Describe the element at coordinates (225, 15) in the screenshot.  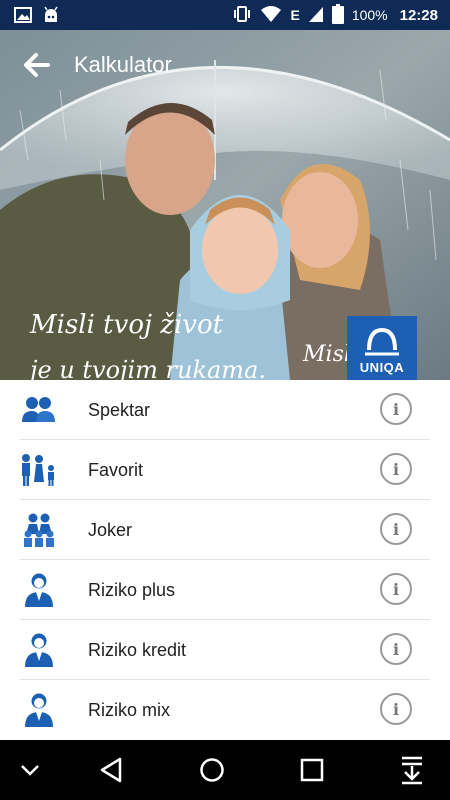
I see `status-bar: E 100% 12:28` at that location.